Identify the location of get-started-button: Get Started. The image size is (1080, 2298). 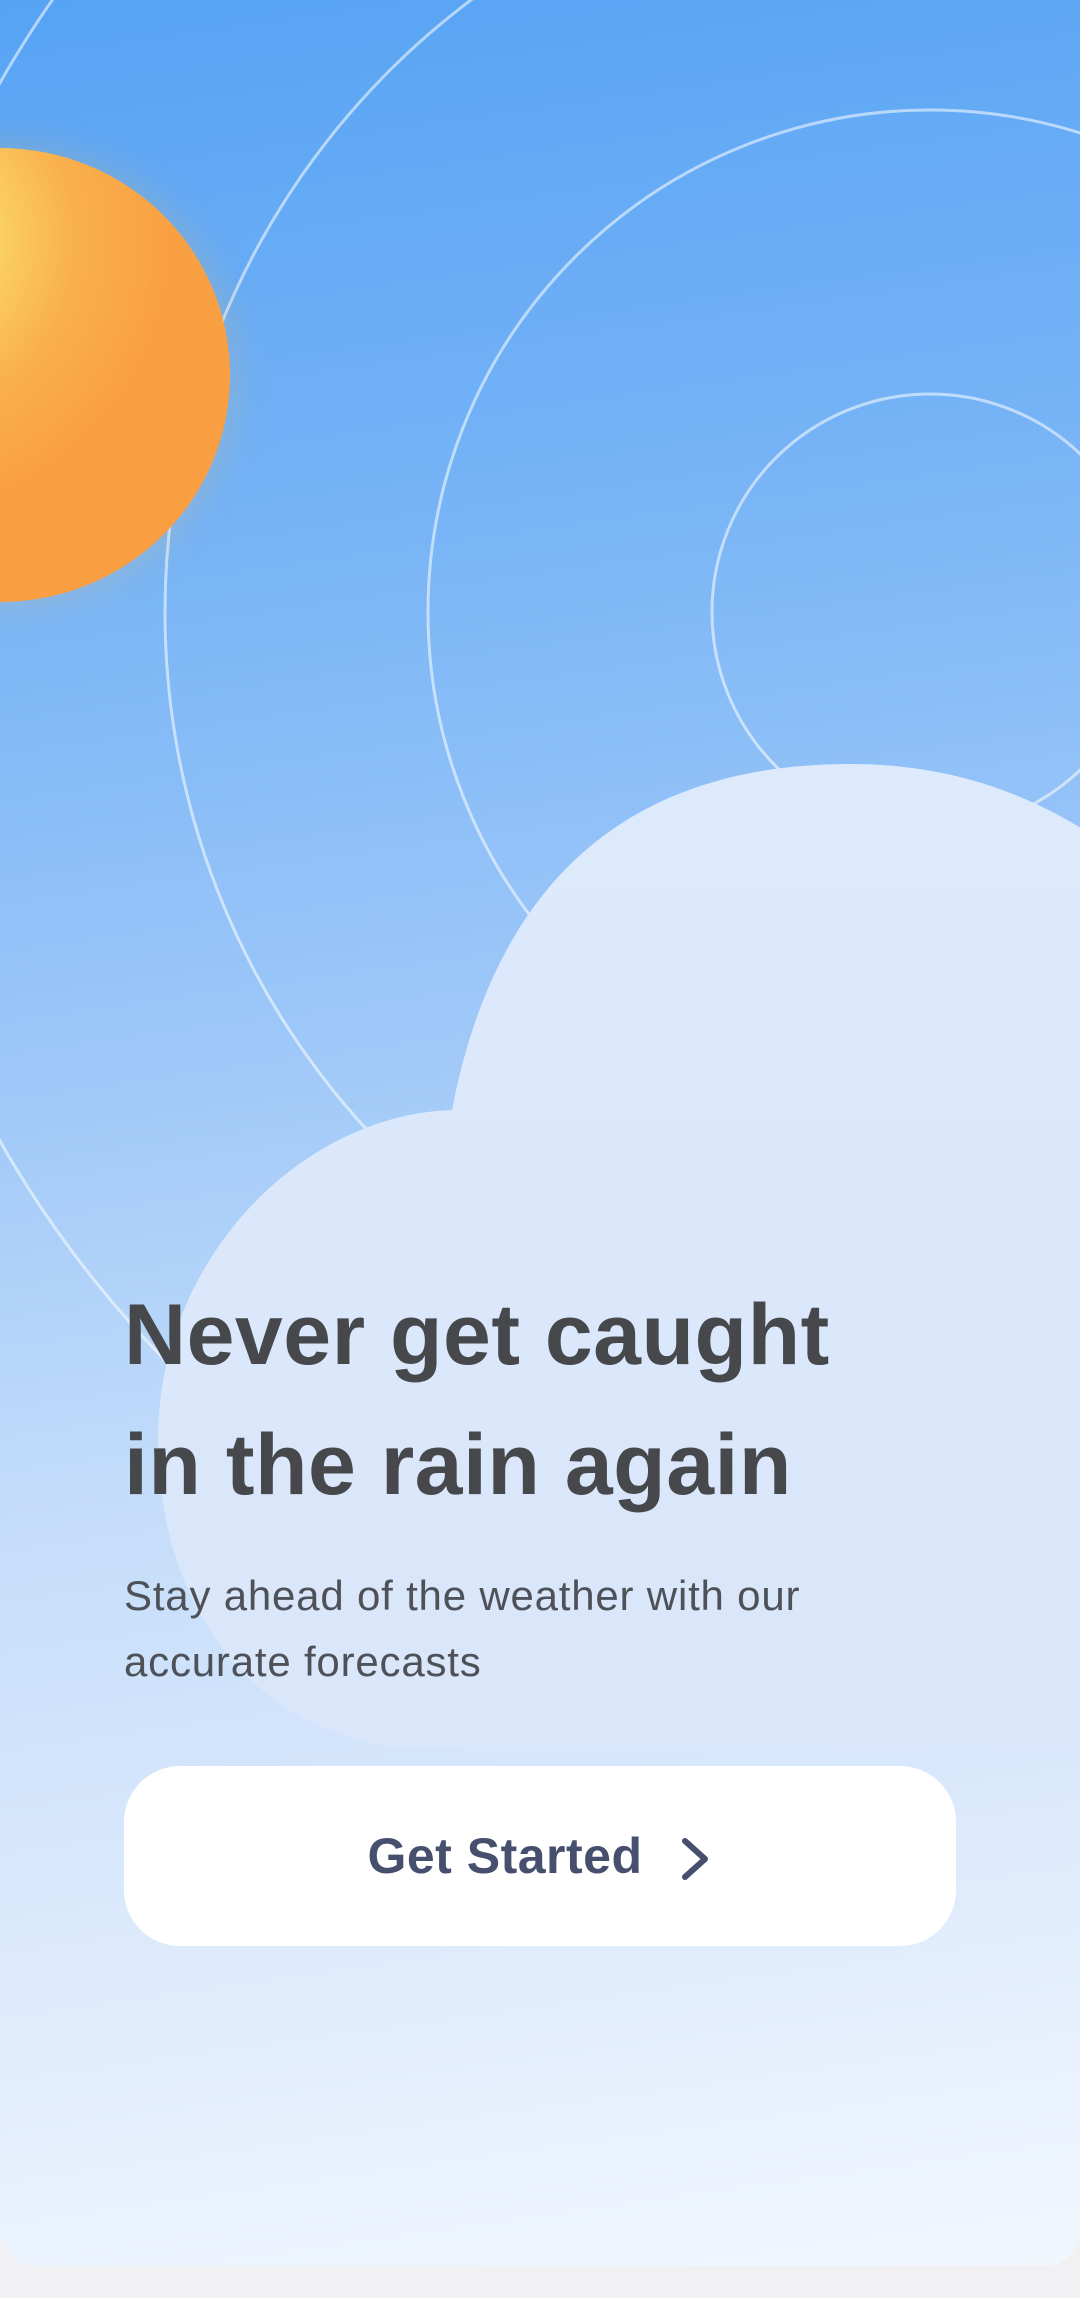
(540, 1856).